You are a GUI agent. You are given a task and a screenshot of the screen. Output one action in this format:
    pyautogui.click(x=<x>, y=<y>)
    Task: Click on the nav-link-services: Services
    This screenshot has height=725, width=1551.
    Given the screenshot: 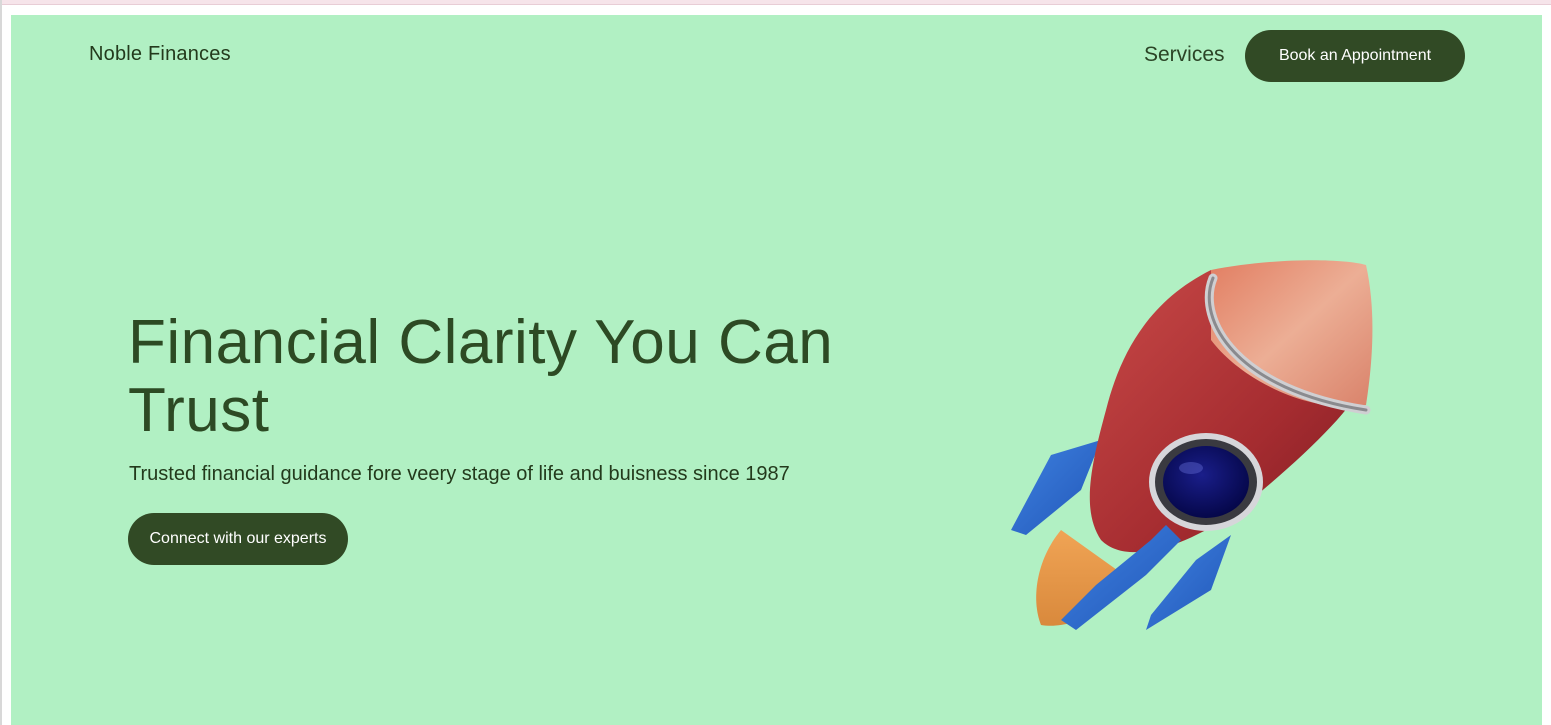 What is the action you would take?
    pyautogui.click(x=1184, y=55)
    